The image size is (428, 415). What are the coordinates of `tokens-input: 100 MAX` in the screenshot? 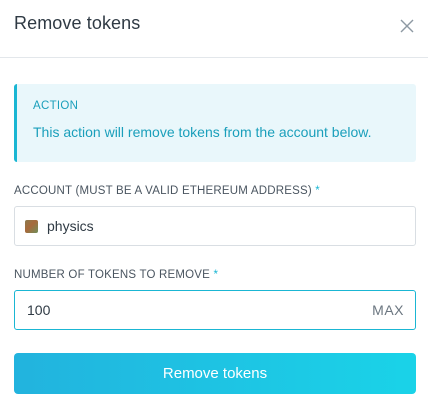 It's located at (215, 310).